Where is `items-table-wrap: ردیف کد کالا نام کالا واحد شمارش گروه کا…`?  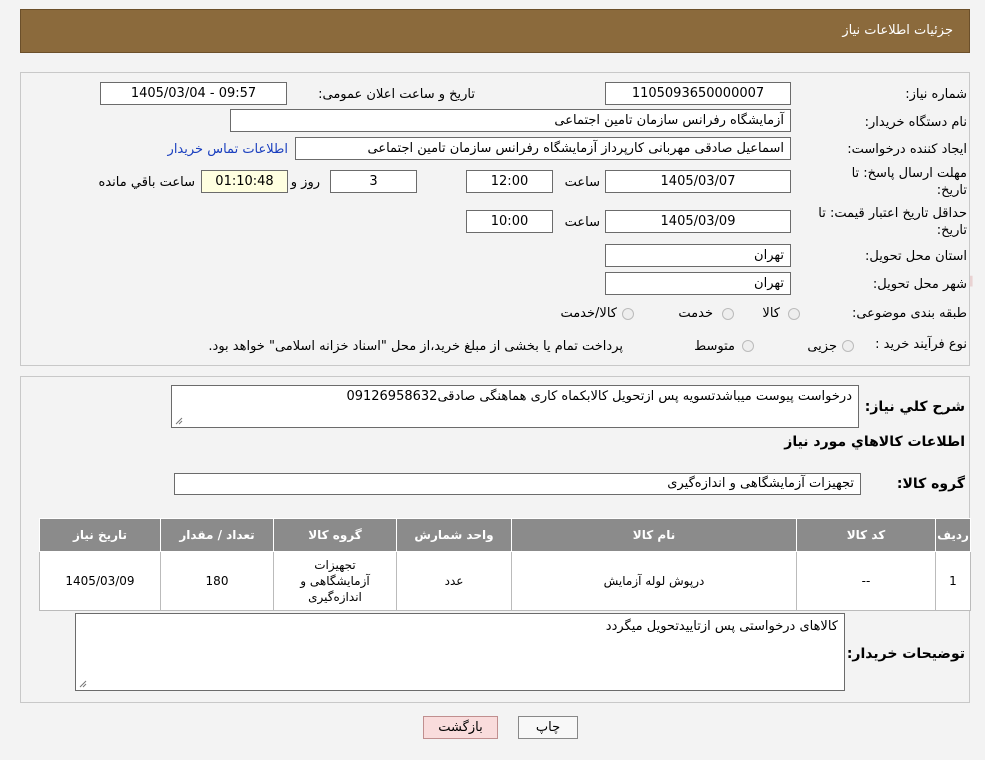
items-table-wrap: ردیف کد کالا نام کالا واحد شمارش گروه کا… is located at coordinates (505, 564).